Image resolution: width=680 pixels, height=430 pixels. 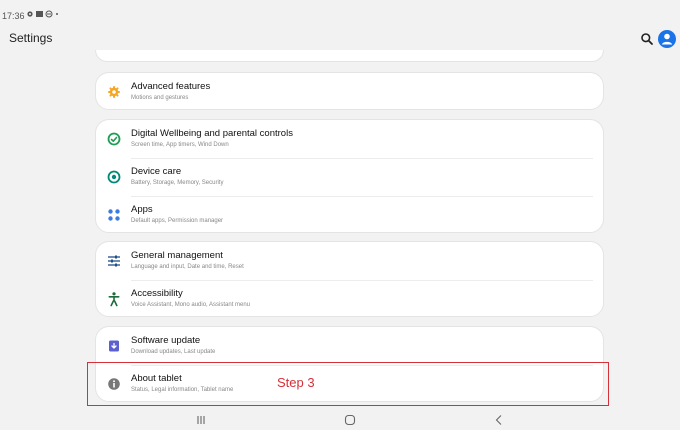 What do you see at coordinates (142, 209) in the screenshot?
I see `item-label: Apps` at bounding box center [142, 209].